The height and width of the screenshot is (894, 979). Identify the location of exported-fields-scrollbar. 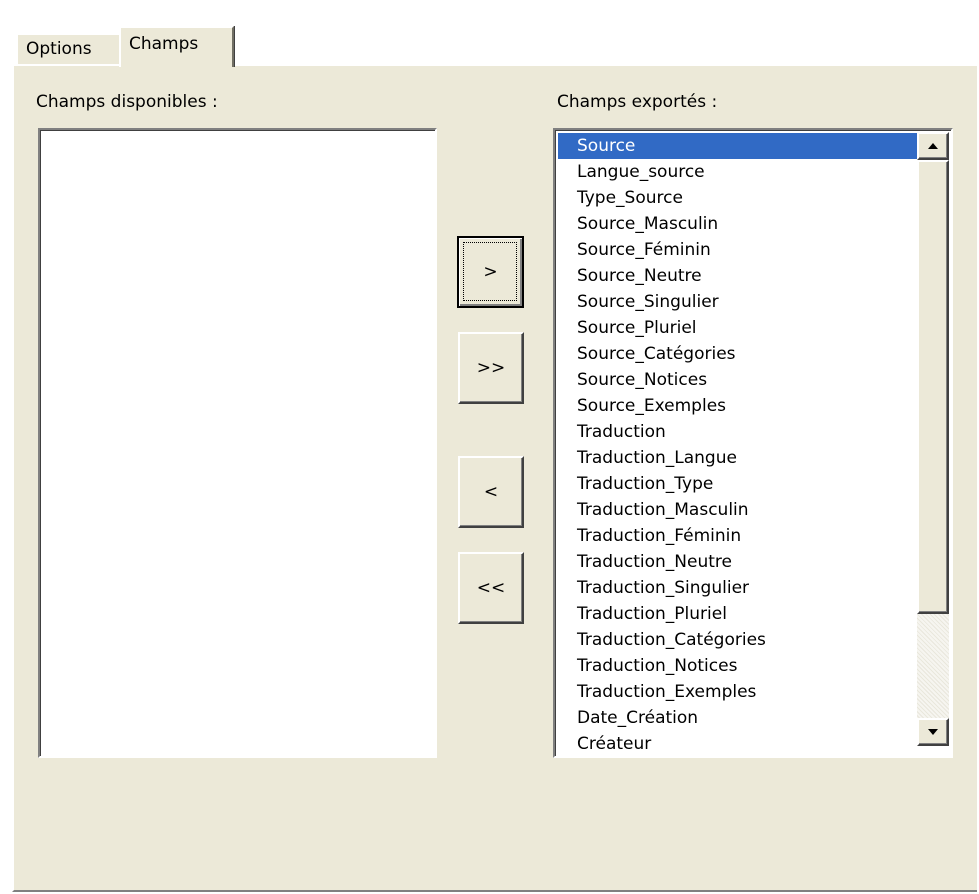
(933, 439).